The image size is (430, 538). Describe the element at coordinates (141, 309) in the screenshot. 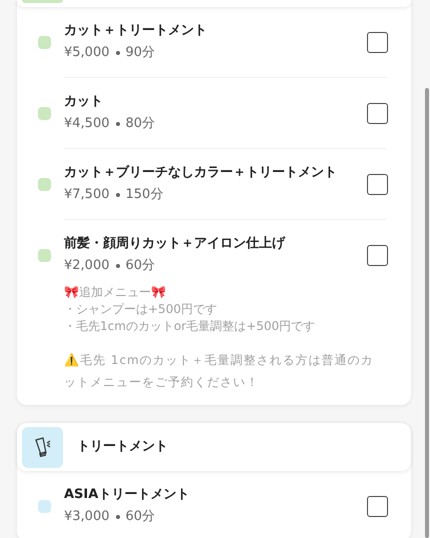

I see `note-line: ・シャンプーは+500円です` at that location.